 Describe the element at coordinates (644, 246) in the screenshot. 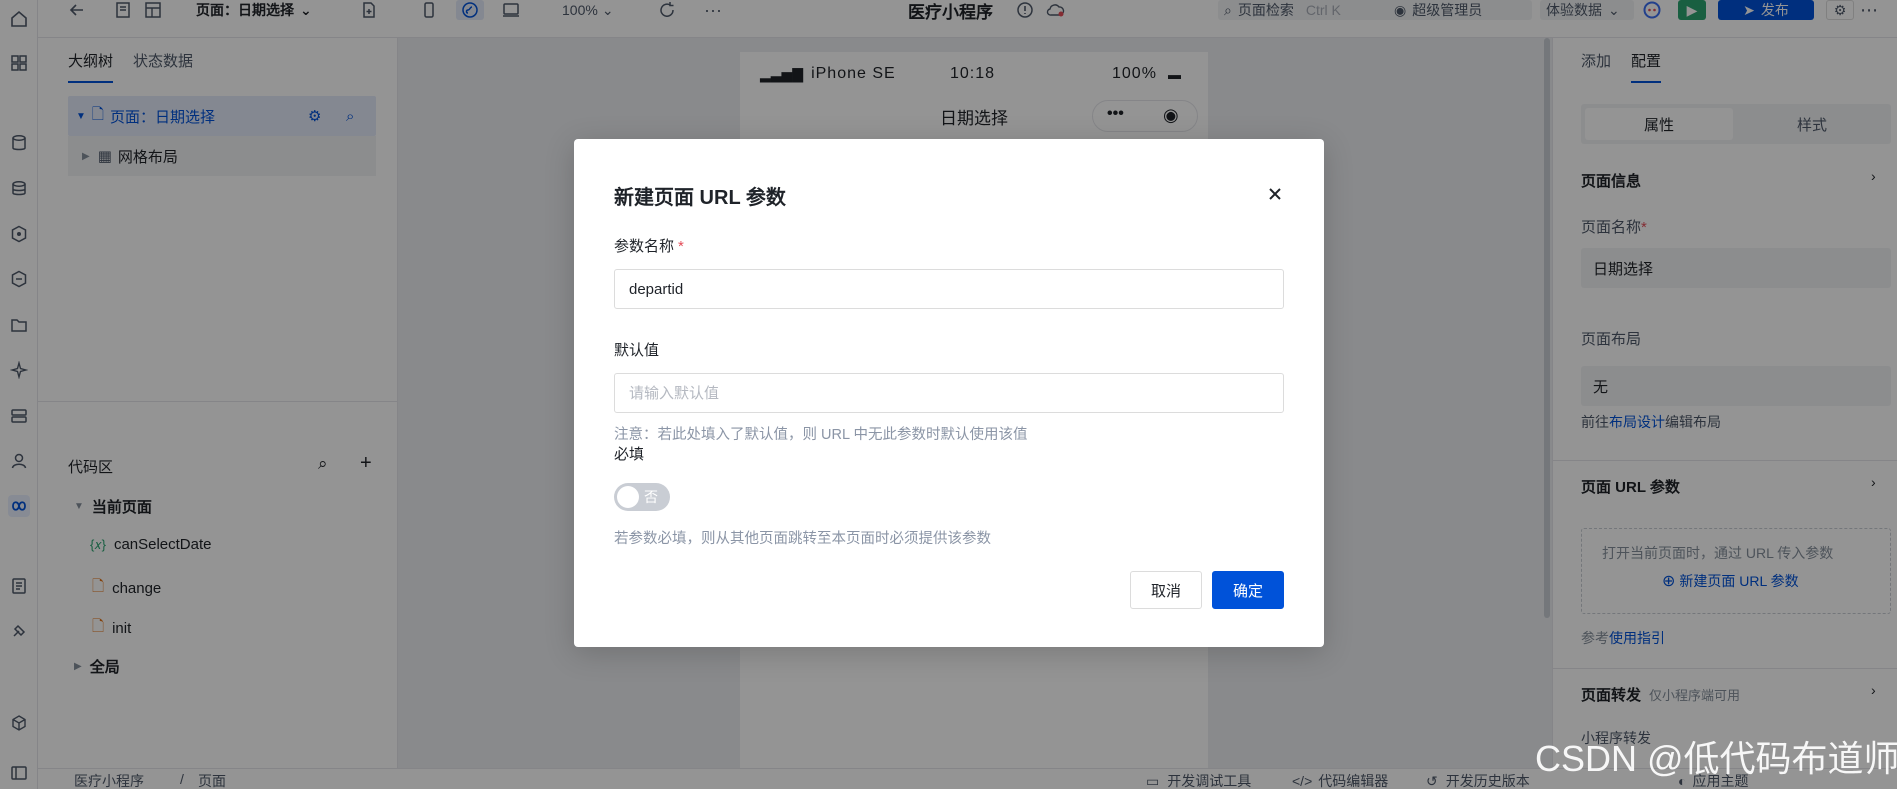

I see `param-name-label-text: 参数名称` at that location.